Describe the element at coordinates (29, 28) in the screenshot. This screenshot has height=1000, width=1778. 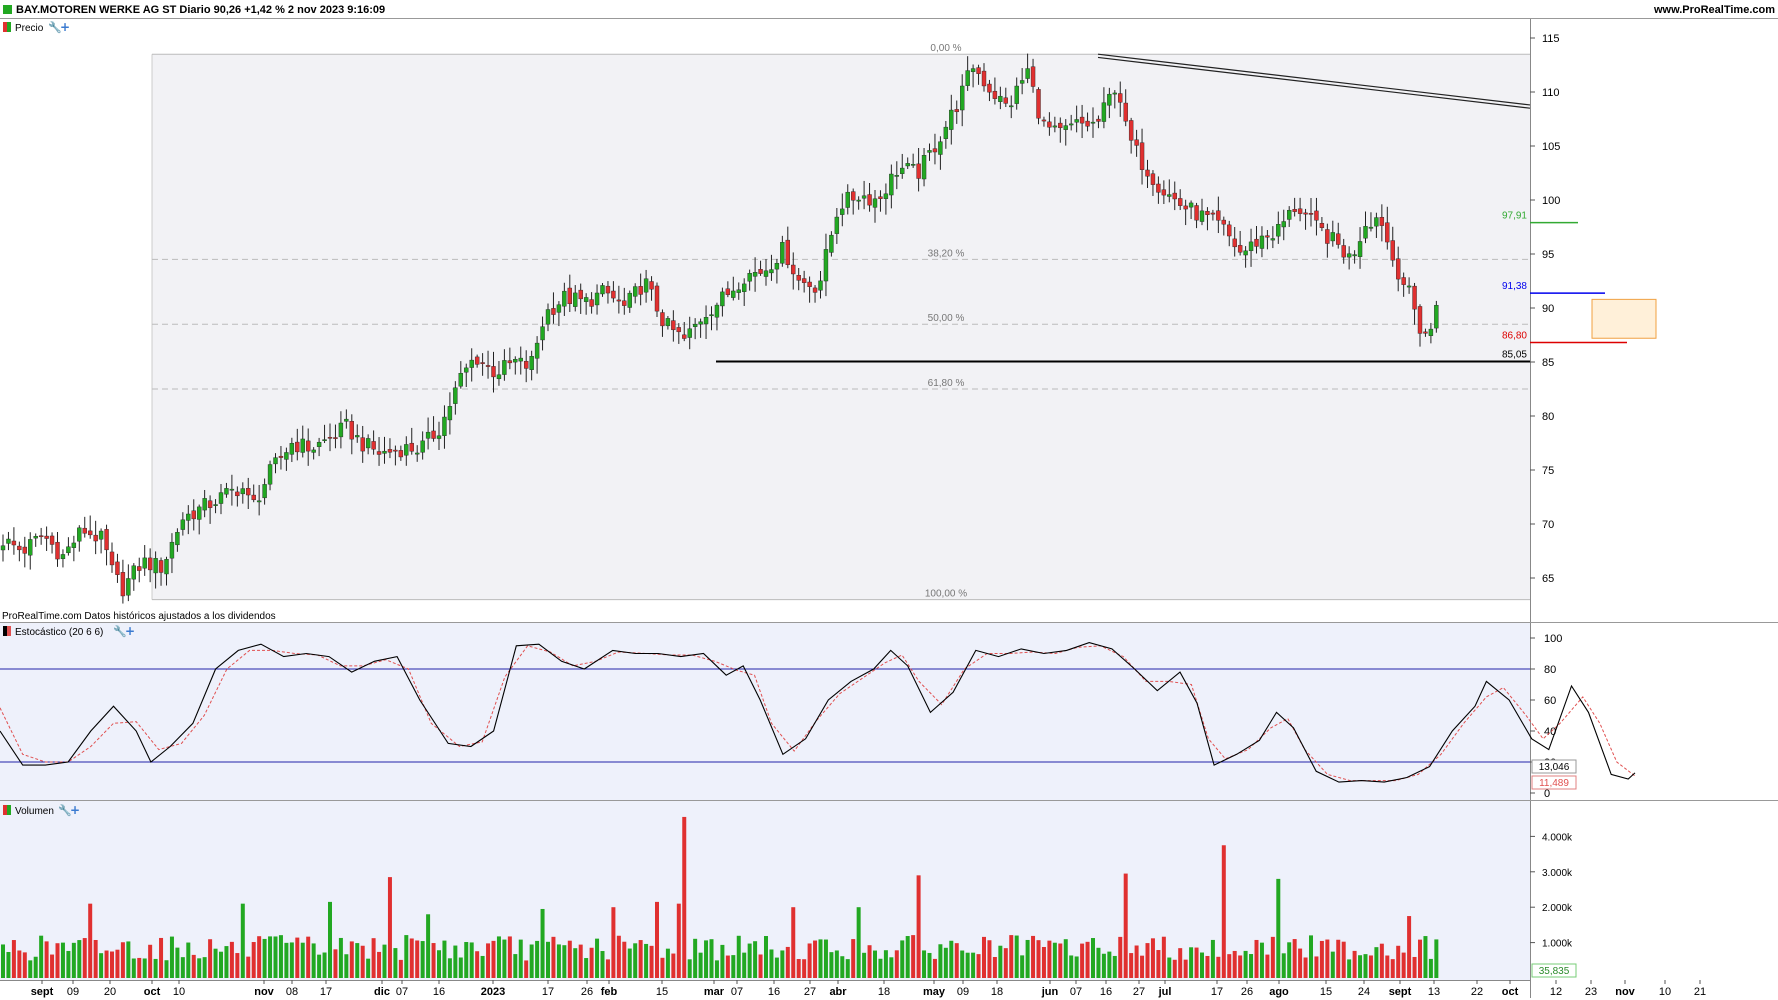
I see `price-panel-label: Precio` at that location.